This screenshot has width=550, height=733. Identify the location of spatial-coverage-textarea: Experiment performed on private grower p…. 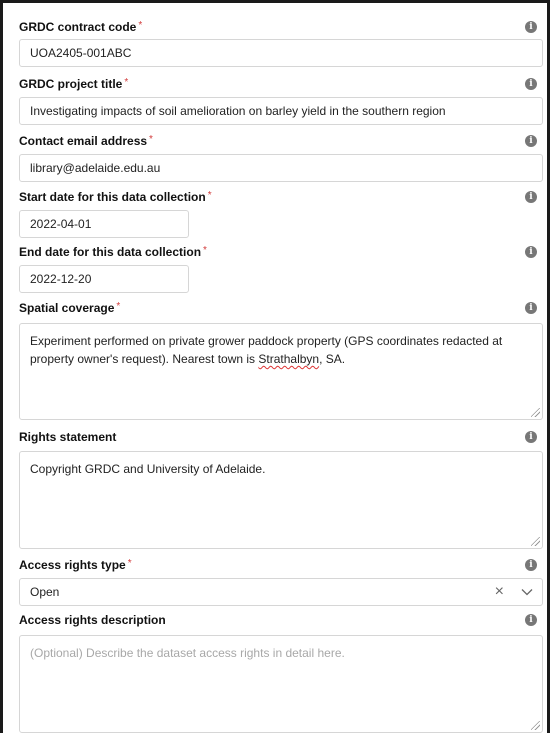
(281, 371).